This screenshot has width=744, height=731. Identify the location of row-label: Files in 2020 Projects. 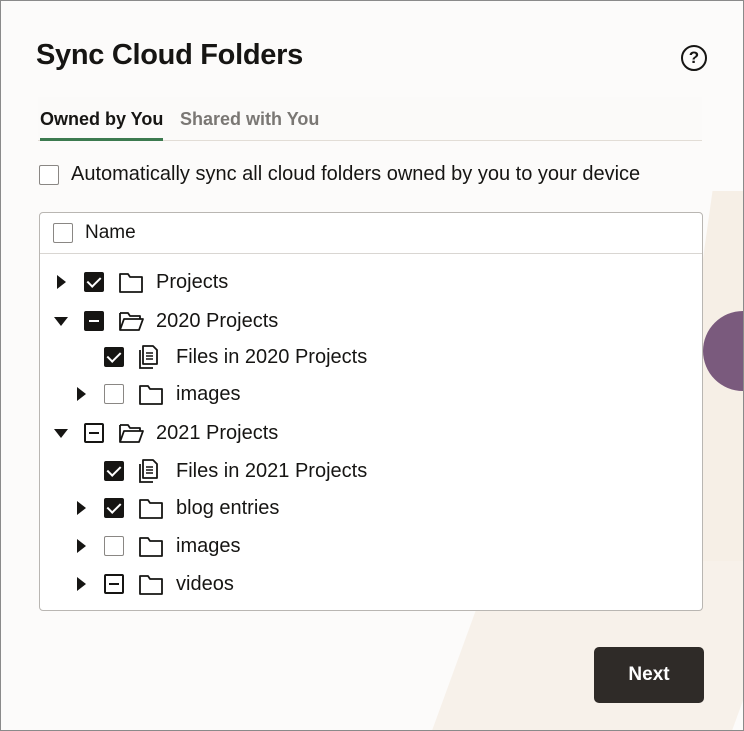
(272, 356).